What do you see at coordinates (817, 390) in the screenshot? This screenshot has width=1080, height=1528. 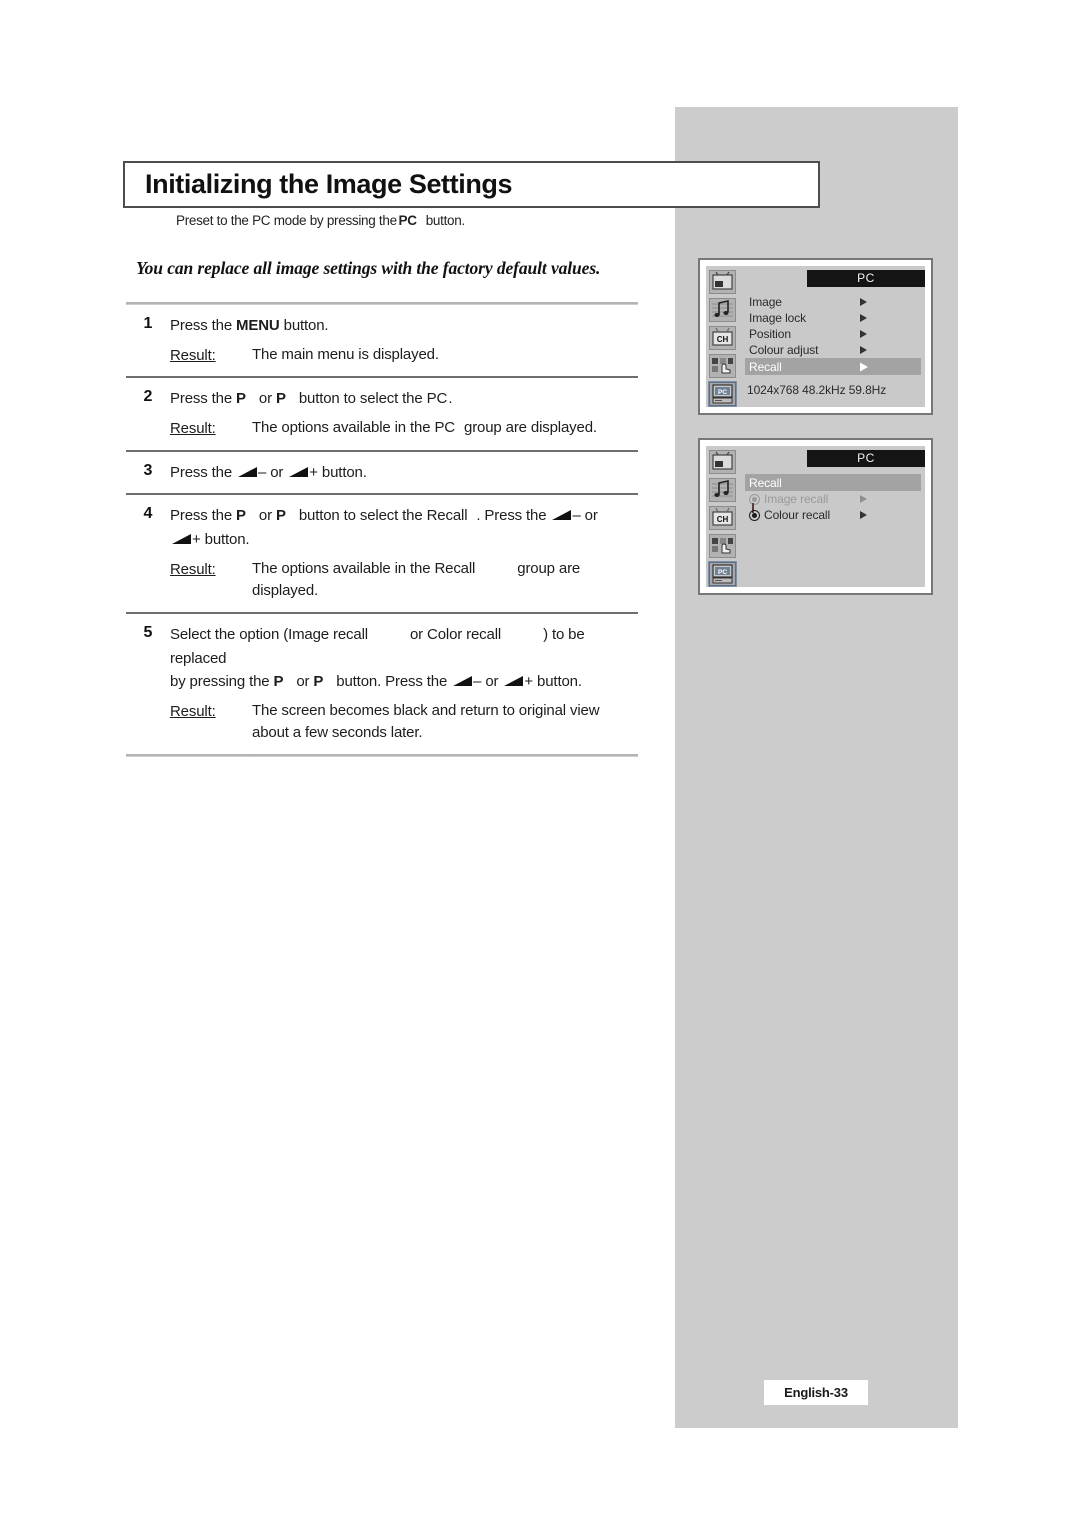 I see `osd-mode-info: 1024x768 48.2kHz 59.8Hz` at bounding box center [817, 390].